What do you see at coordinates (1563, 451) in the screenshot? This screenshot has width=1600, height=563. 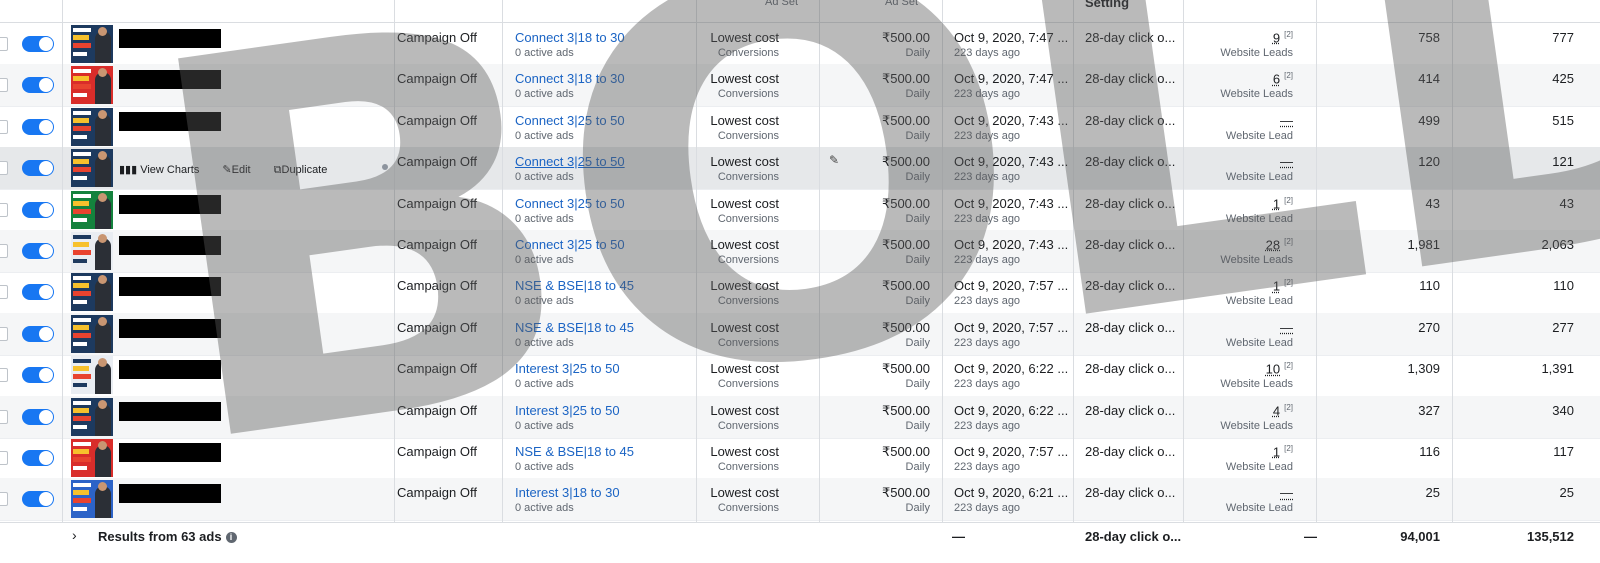 I see `impressions: 117` at bounding box center [1563, 451].